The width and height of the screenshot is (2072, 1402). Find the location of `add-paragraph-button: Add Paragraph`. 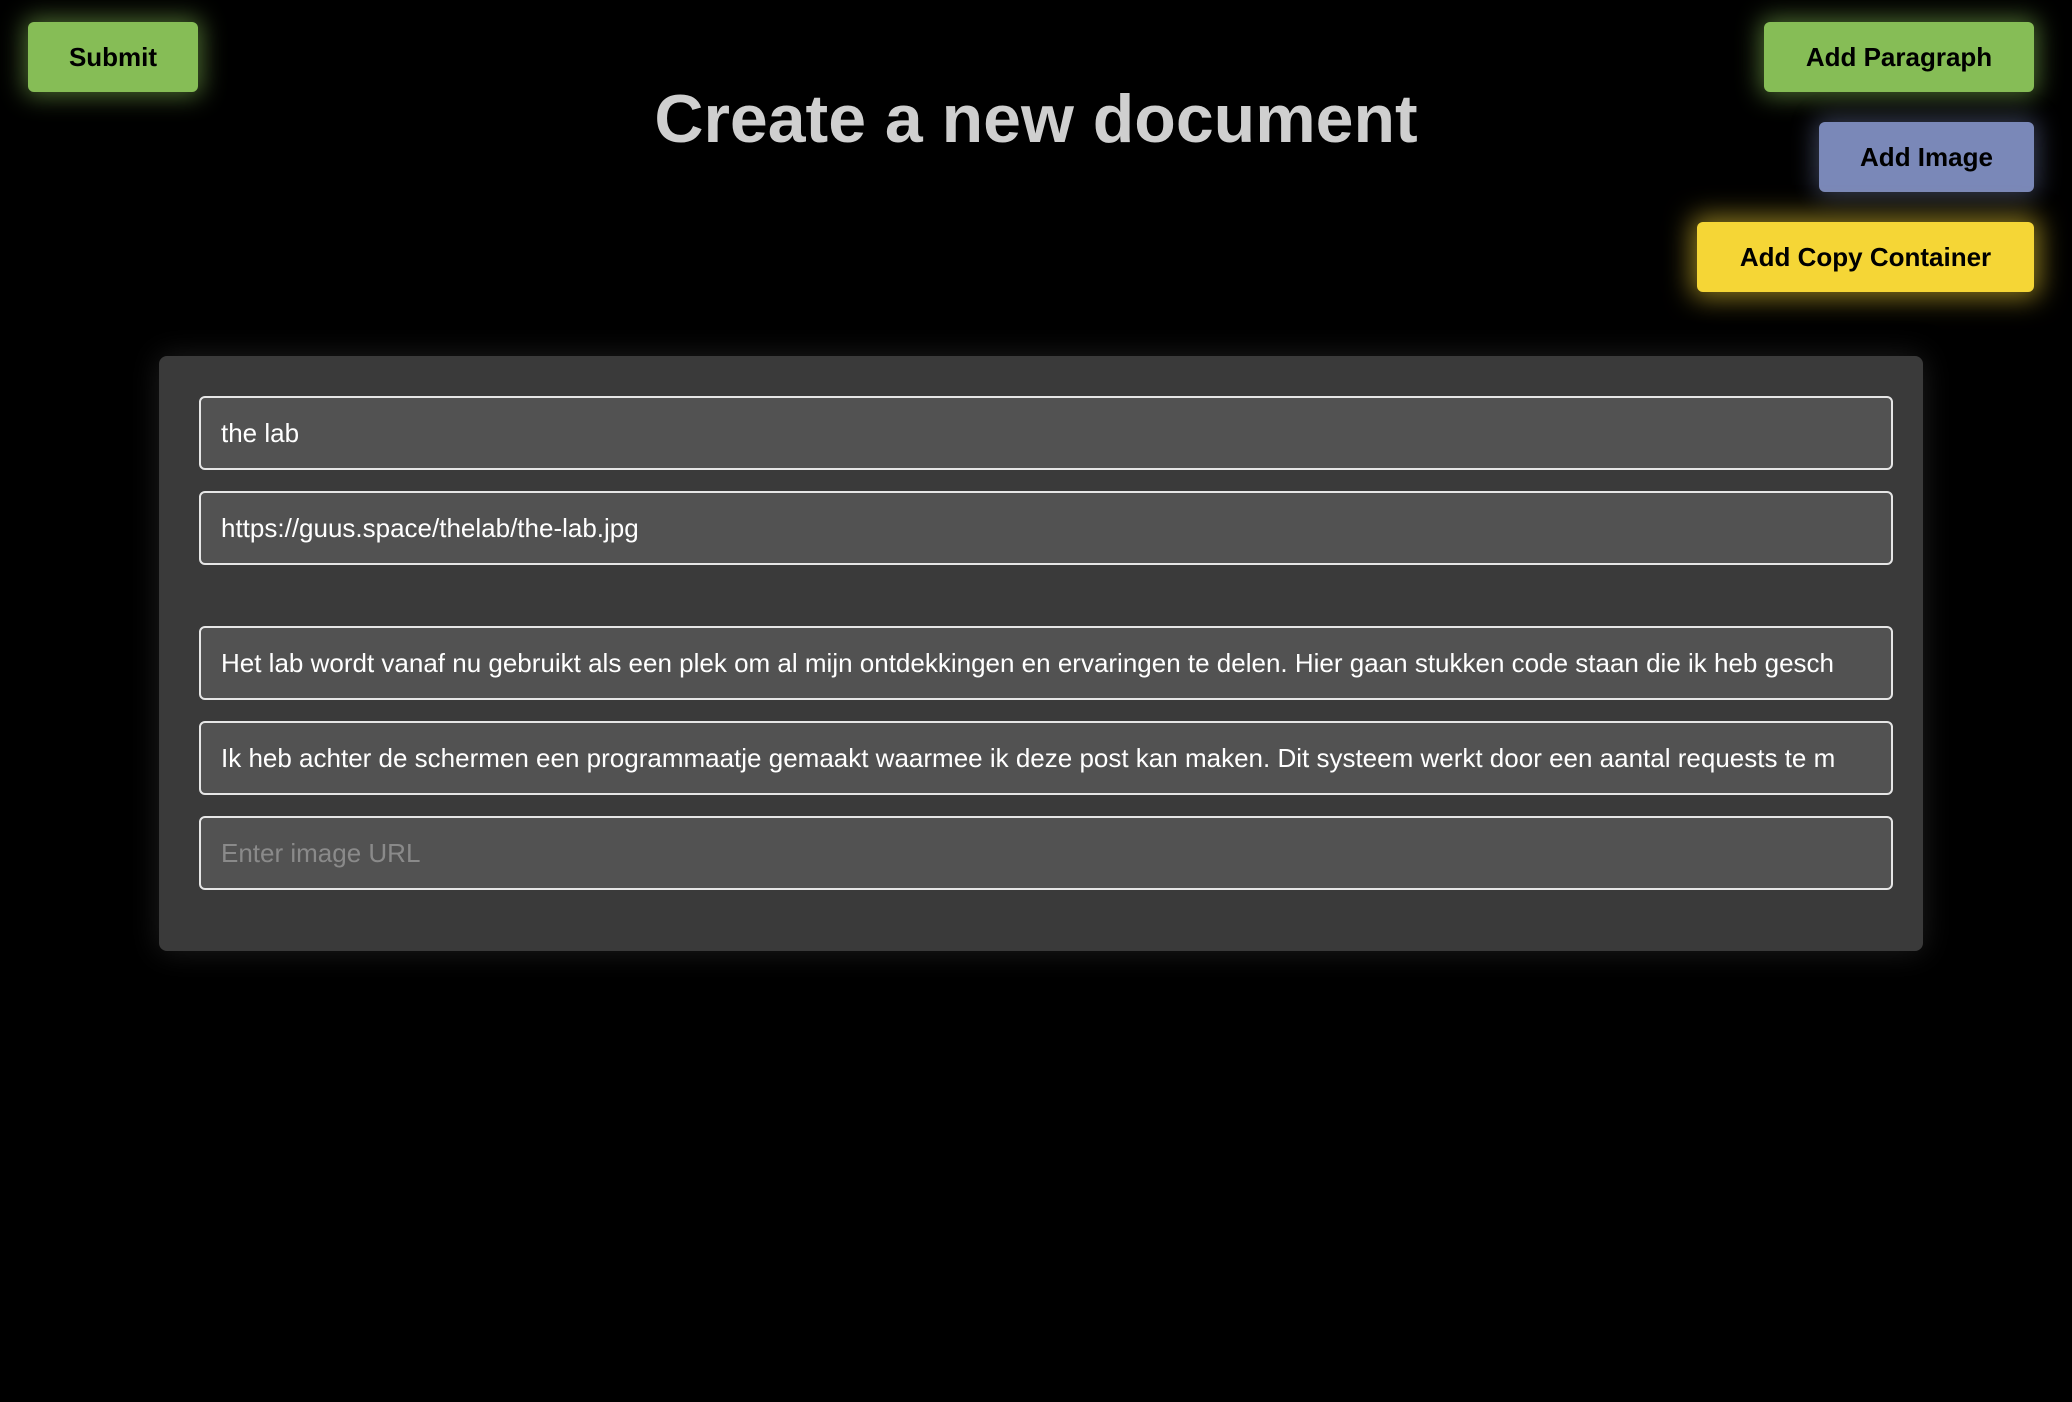

add-paragraph-button: Add Paragraph is located at coordinates (1899, 57).